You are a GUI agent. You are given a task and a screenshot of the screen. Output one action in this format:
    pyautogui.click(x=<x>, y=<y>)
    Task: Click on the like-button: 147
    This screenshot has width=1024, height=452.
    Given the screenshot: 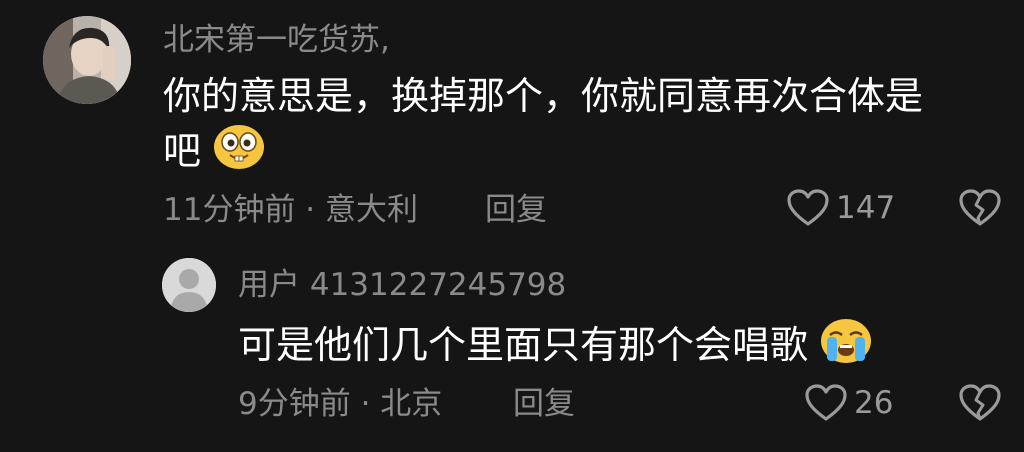 What is the action you would take?
    pyautogui.click(x=840, y=208)
    